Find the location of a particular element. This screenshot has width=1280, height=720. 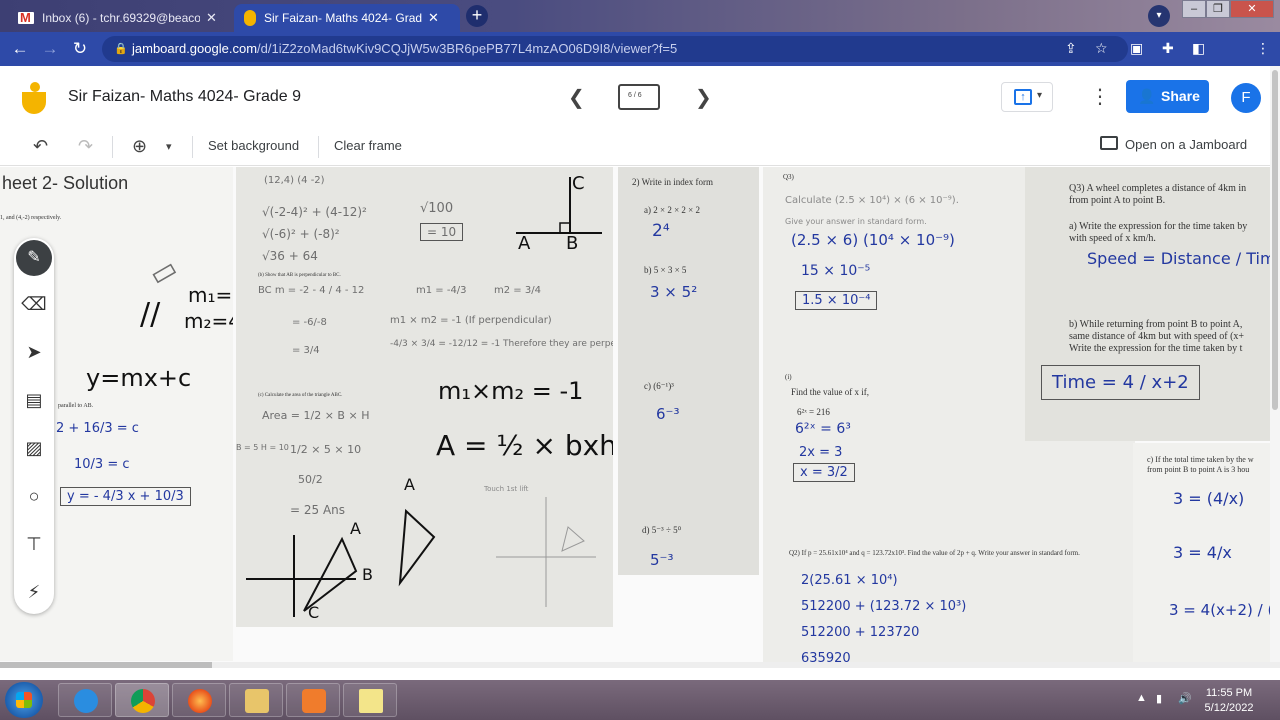

zoom-icon: ⊕ is located at coordinates (139, 146).